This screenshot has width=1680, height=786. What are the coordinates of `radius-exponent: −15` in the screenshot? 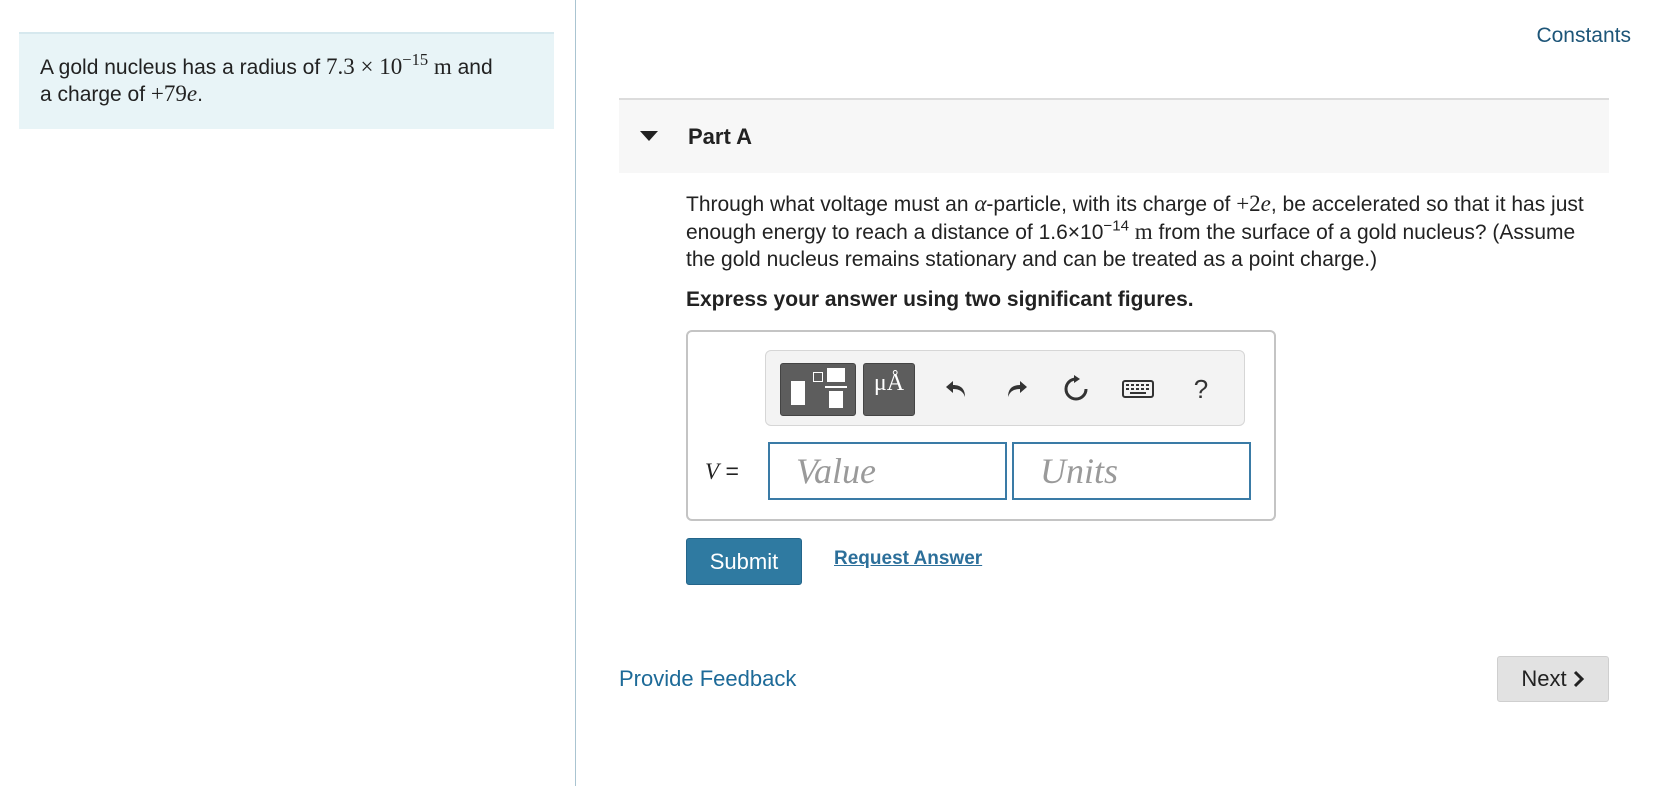 It's located at (415, 59).